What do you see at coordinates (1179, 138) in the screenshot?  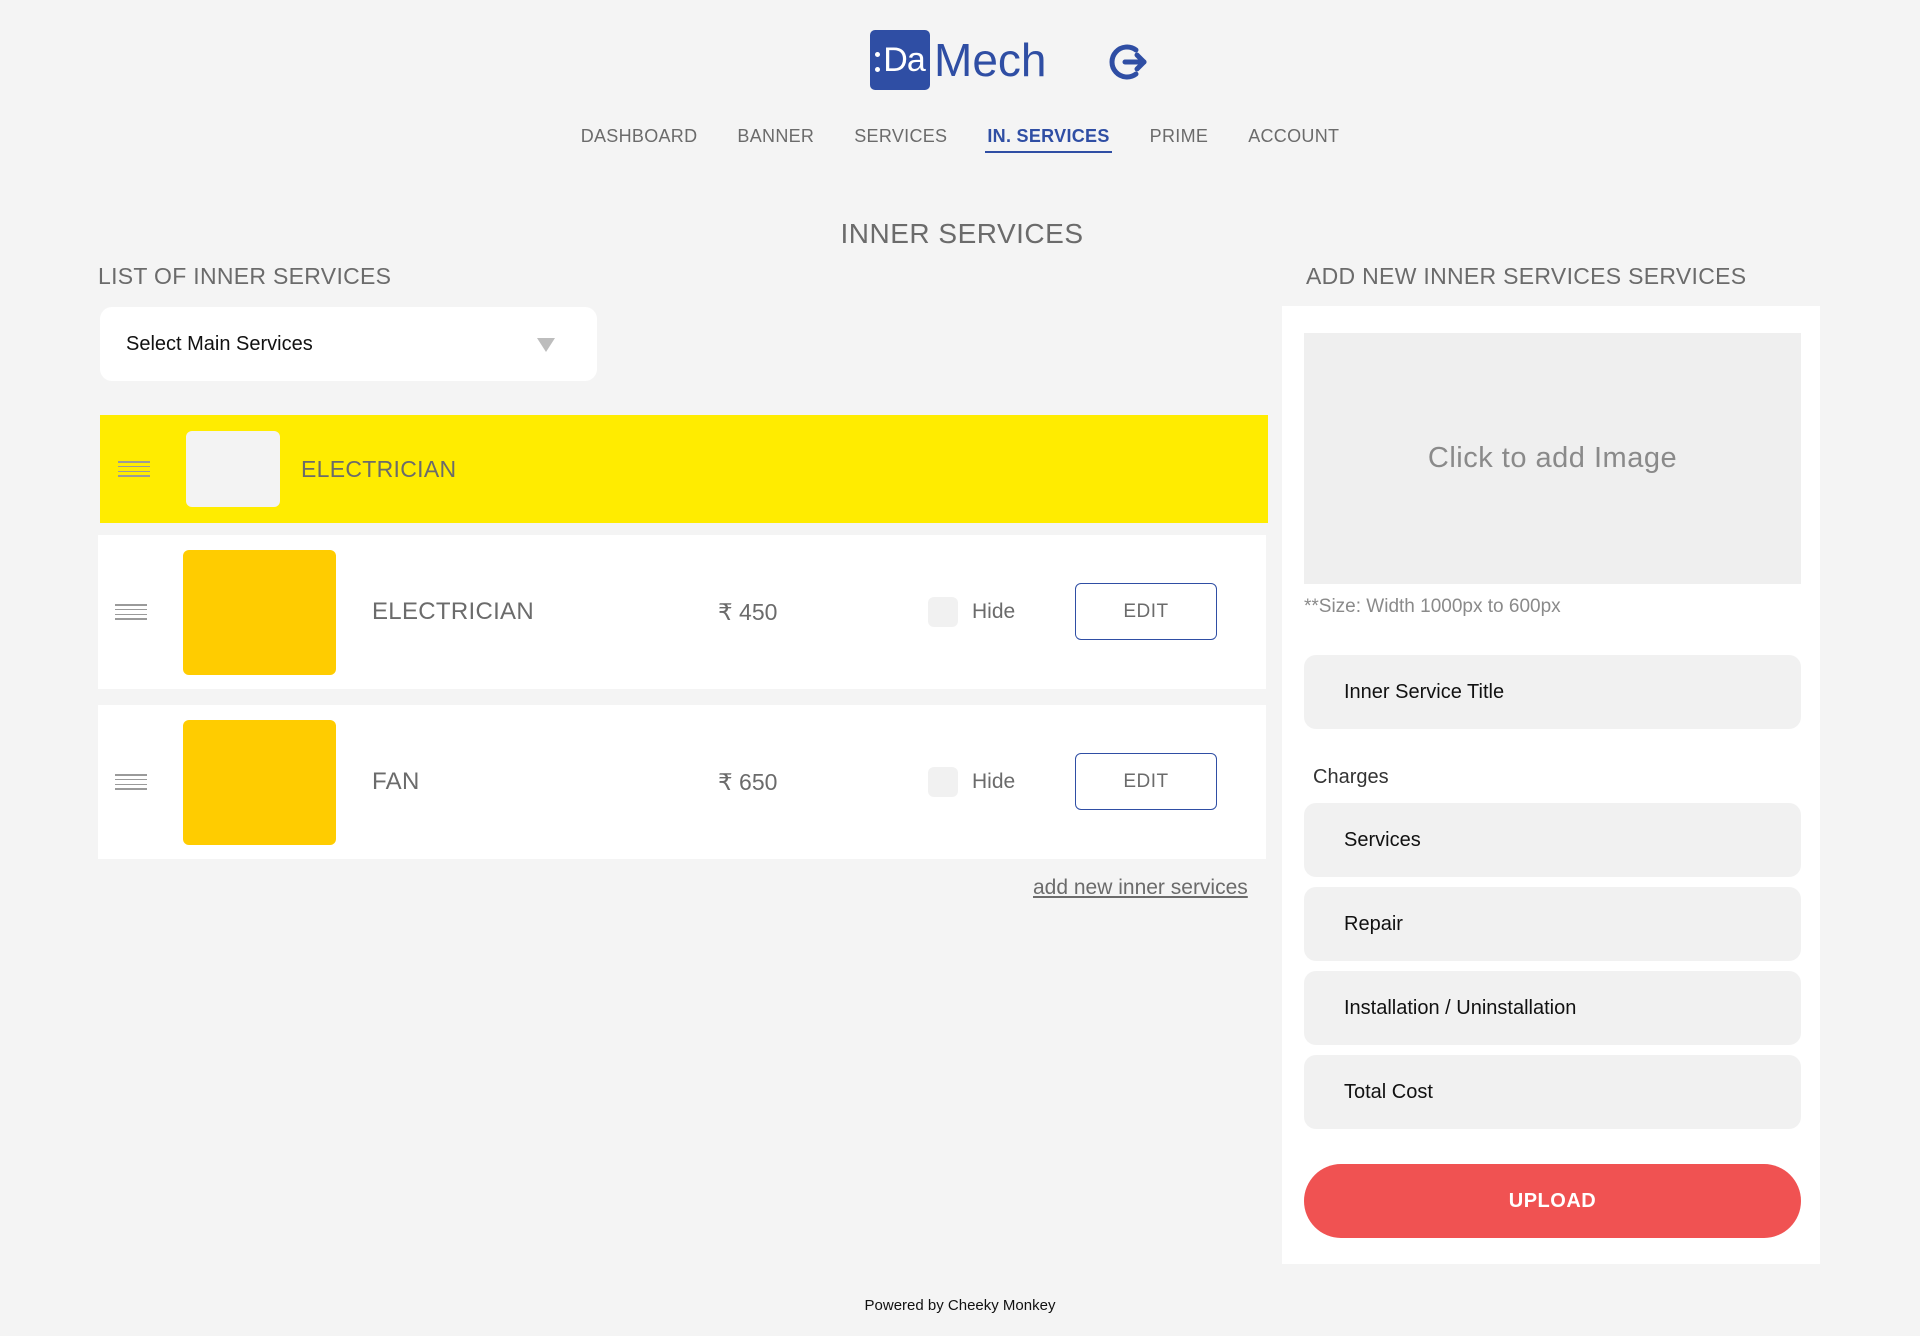 I see `nav-prime: PRIME` at bounding box center [1179, 138].